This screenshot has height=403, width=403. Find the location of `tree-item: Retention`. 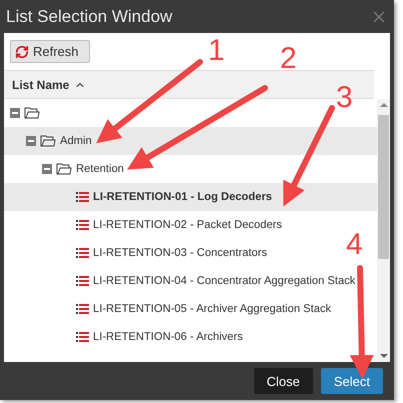

tree-item: Retention is located at coordinates (100, 169).